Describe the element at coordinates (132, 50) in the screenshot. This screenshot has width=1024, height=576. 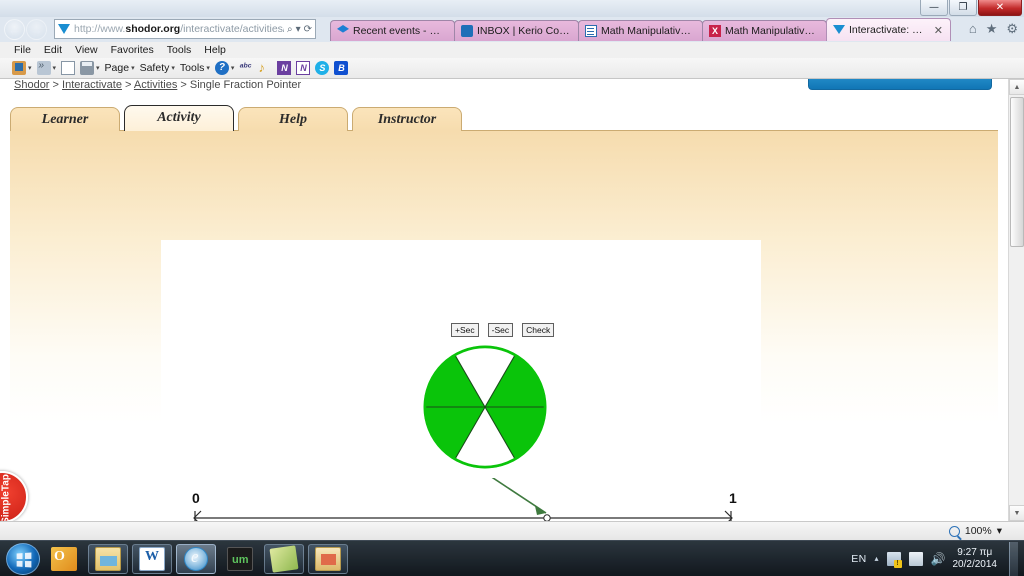
I see `menu-favorites: Favorites` at that location.